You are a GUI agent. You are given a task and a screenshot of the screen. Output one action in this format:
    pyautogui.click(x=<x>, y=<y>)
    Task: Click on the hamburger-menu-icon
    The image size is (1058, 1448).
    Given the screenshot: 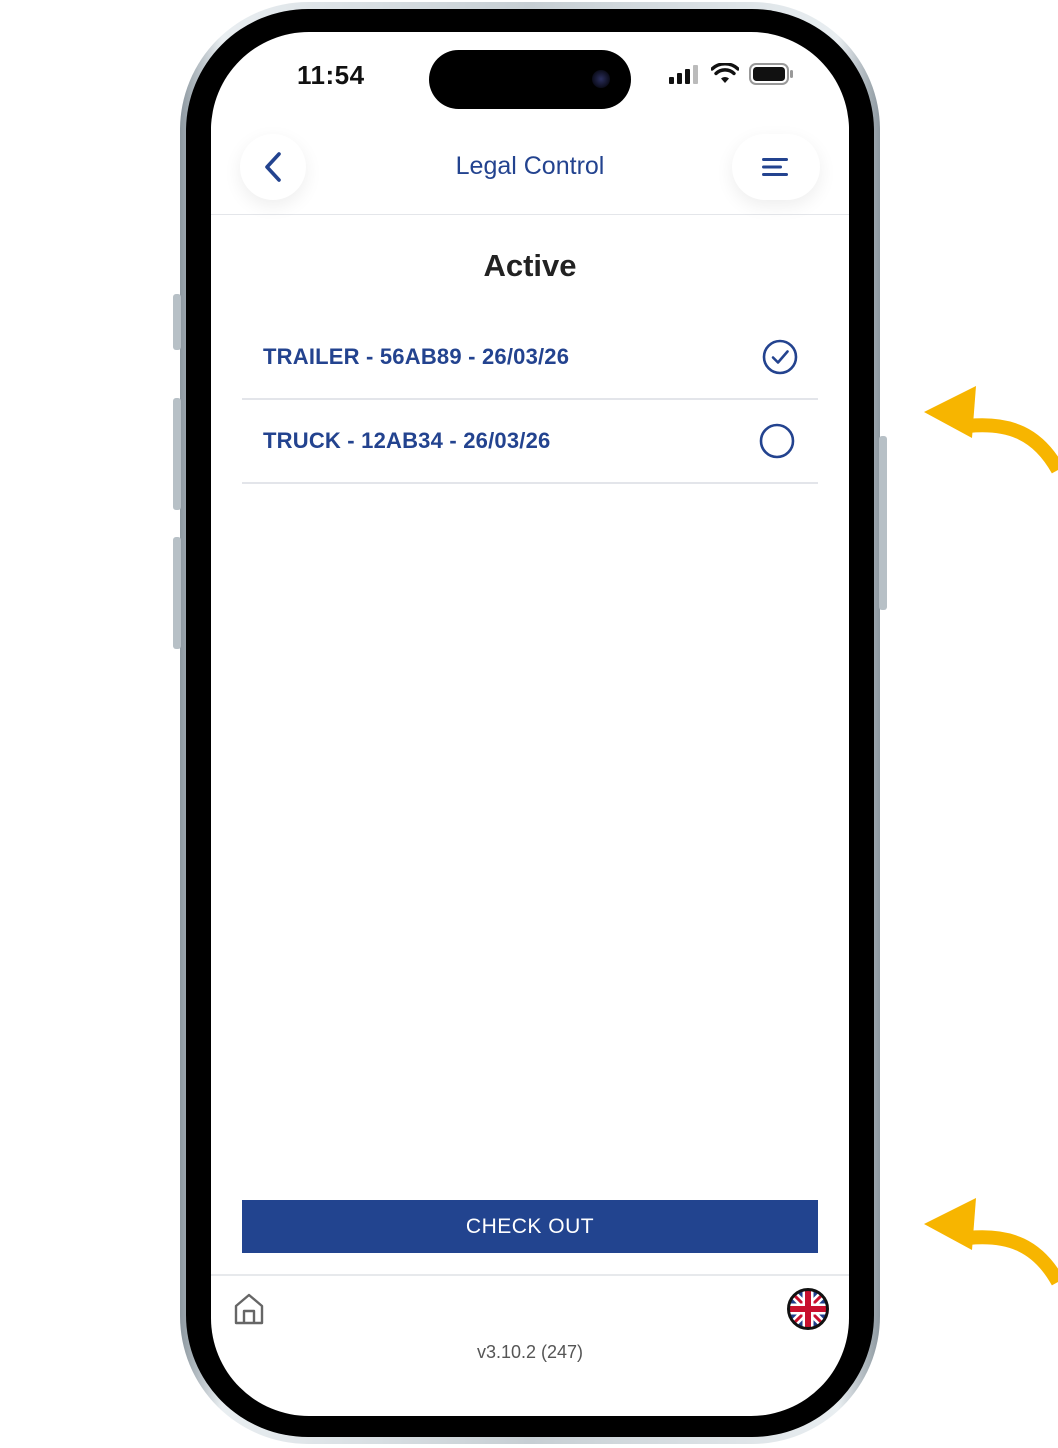 What is the action you would take?
    pyautogui.click(x=775, y=167)
    